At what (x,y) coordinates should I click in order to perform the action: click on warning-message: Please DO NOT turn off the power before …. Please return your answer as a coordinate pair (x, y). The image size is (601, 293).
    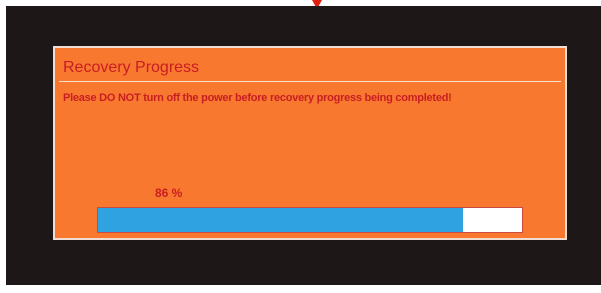
    Looking at the image, I should click on (257, 98).